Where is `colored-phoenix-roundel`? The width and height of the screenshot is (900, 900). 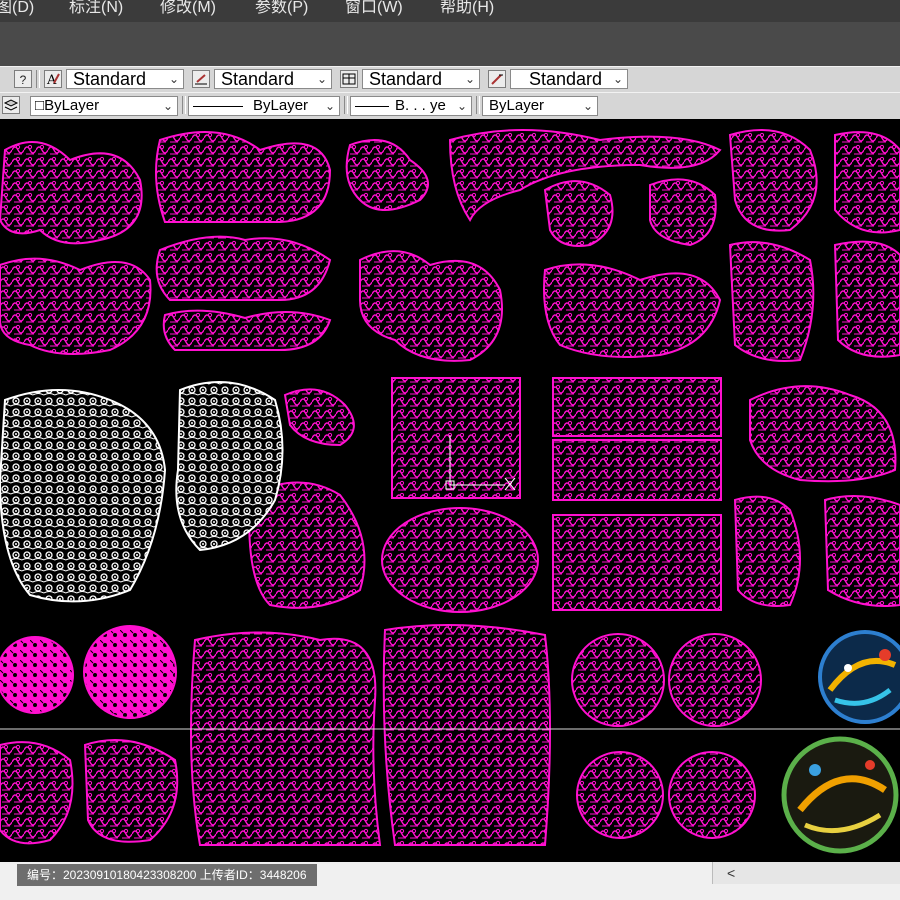 colored-phoenix-roundel is located at coordinates (859, 677).